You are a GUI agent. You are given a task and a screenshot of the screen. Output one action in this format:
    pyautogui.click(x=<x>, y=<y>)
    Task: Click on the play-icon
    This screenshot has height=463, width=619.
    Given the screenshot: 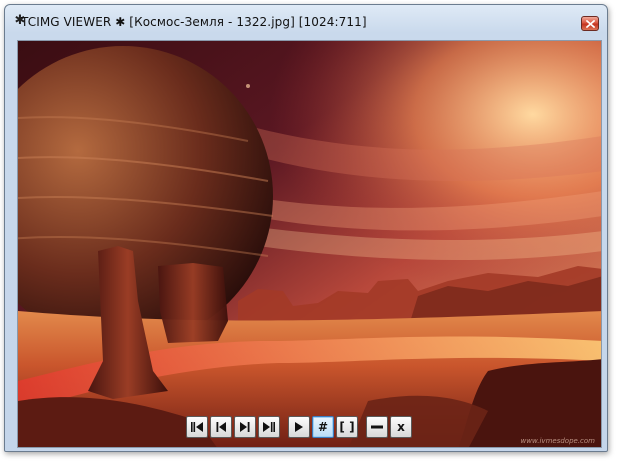 What is the action you would take?
    pyautogui.click(x=299, y=427)
    